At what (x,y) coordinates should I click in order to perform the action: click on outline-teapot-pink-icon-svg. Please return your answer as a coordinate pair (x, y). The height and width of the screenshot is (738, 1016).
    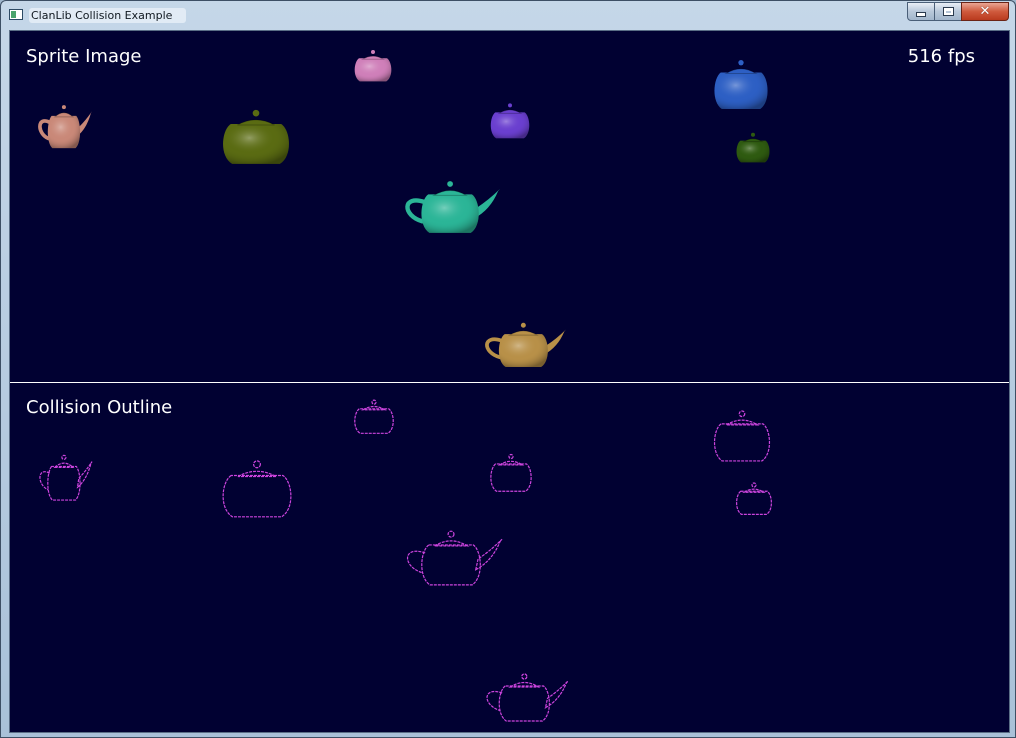
    Looking at the image, I should click on (374, 416).